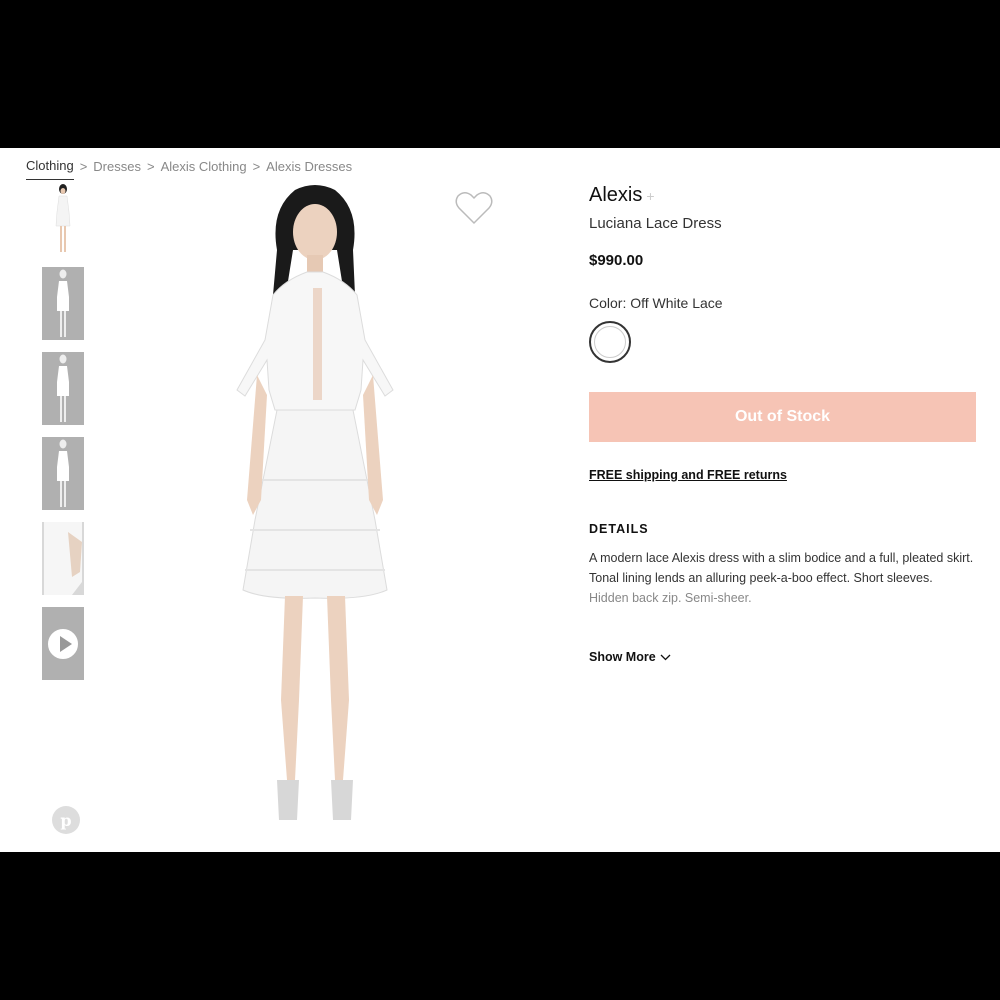 The height and width of the screenshot is (1000, 1000). I want to click on out-of-stock-button: Out of Stock, so click(782, 417).